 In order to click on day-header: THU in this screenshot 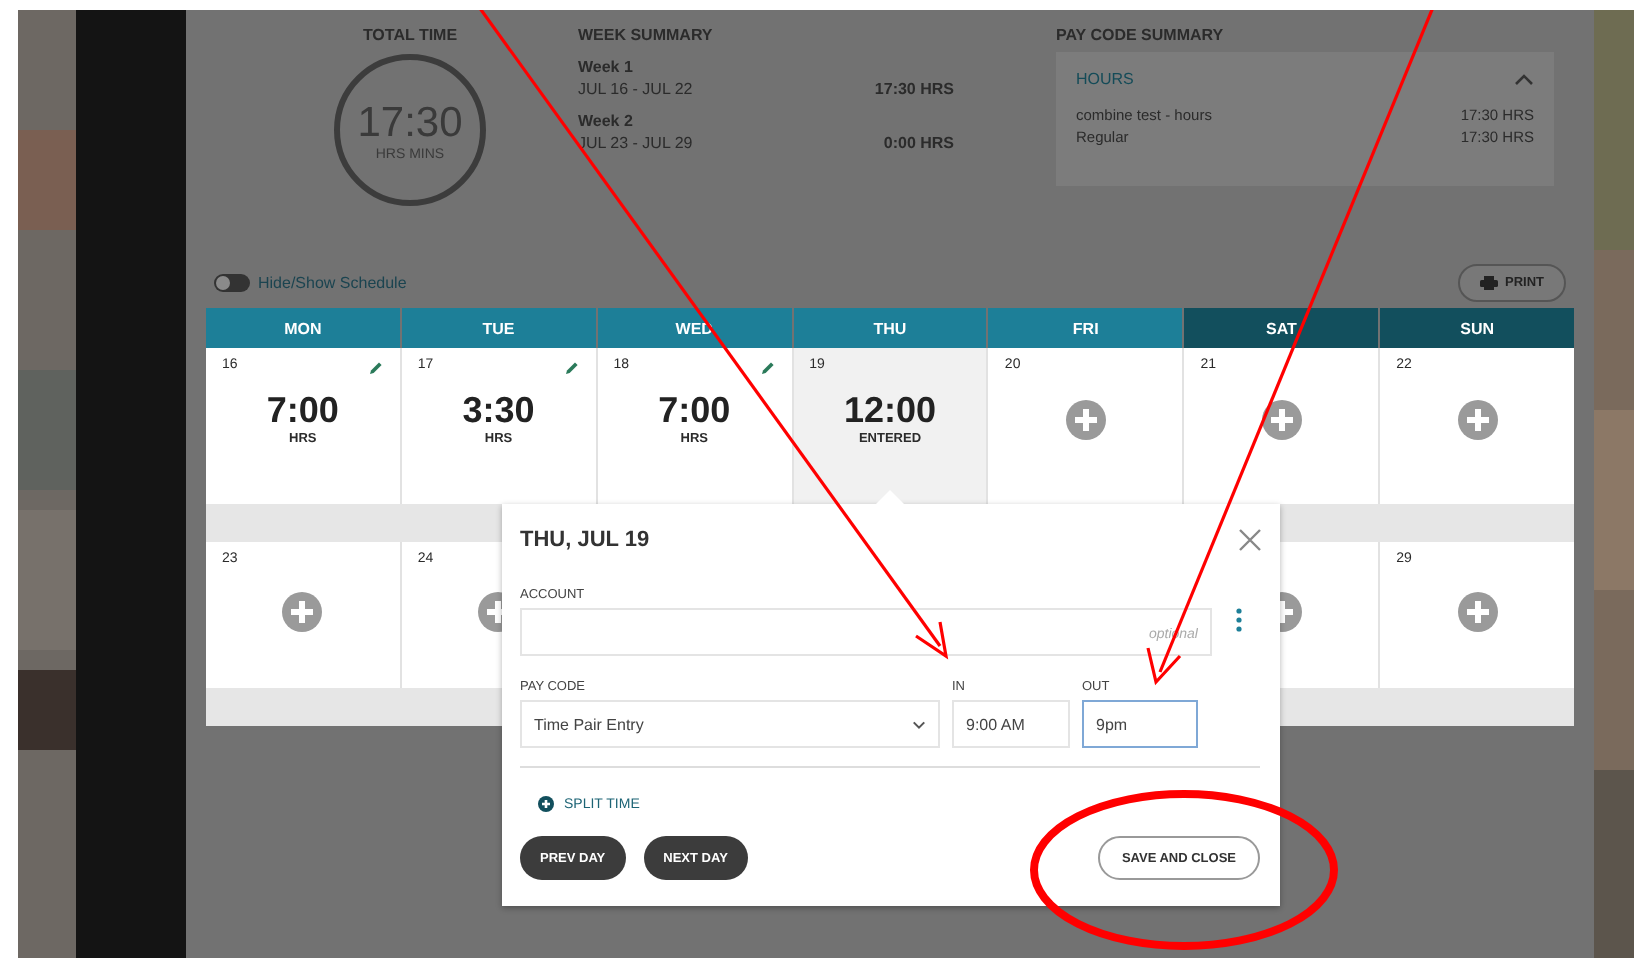, I will do `click(890, 328)`.